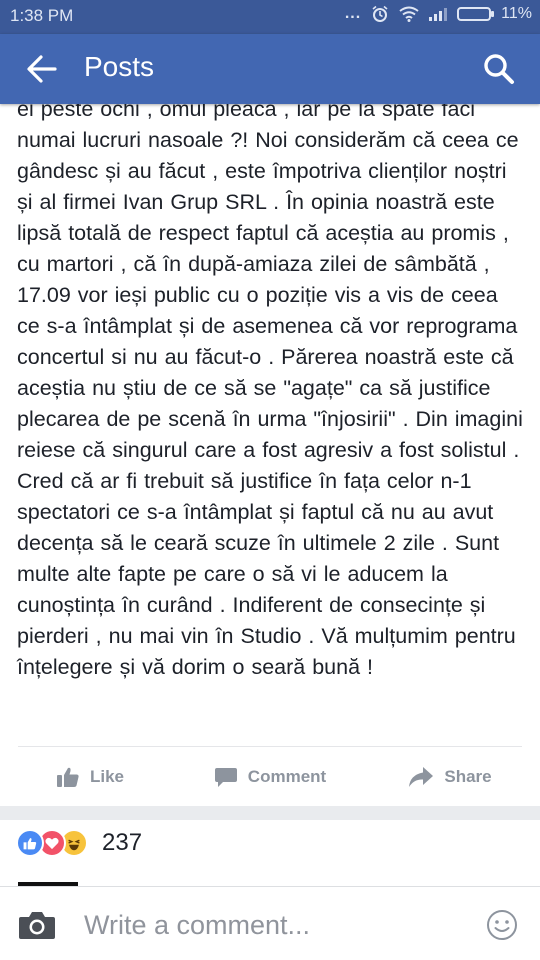 This screenshot has width=540, height=960. I want to click on thumbs-up-icon, so click(67, 777).